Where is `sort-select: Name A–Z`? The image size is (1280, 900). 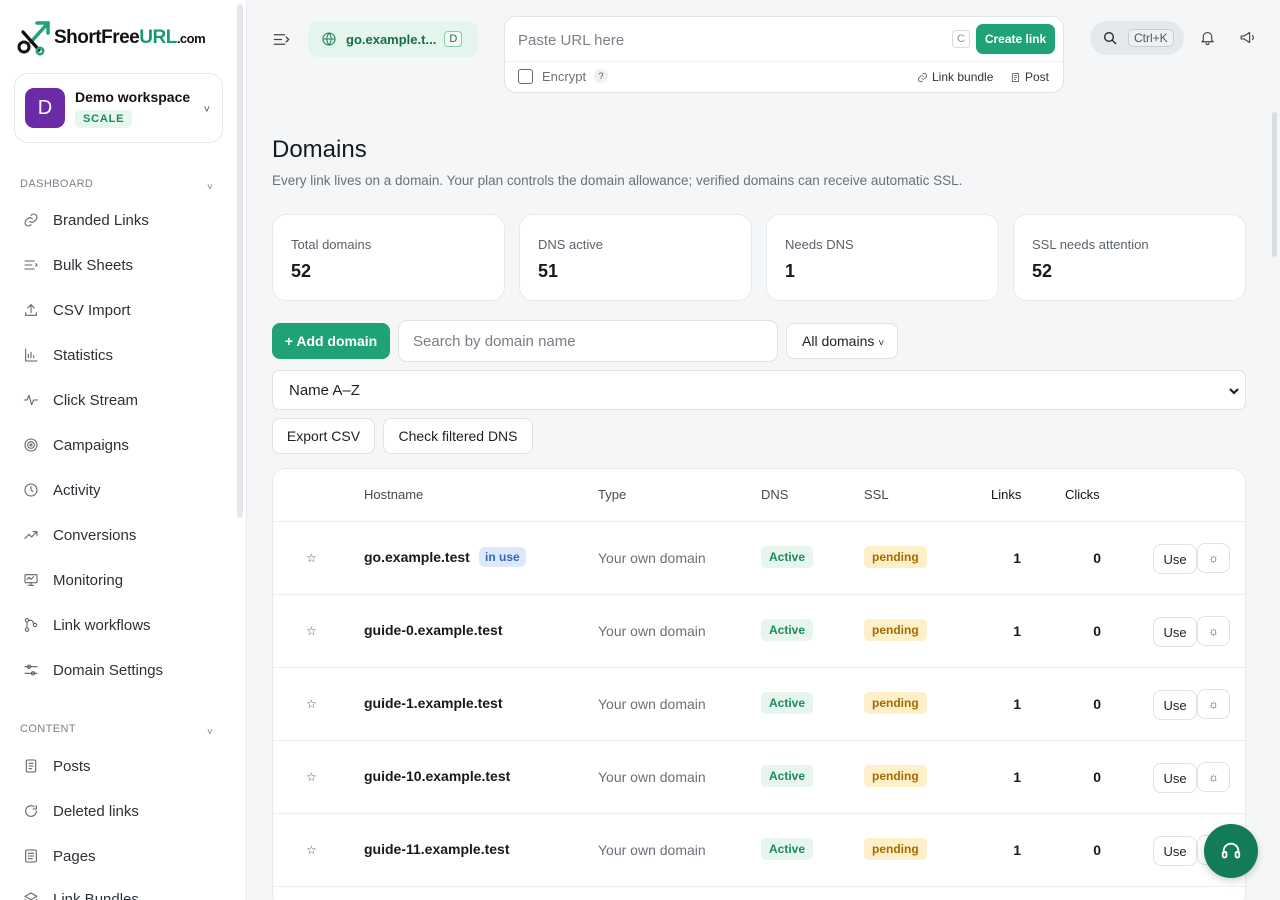 sort-select: Name A–Z is located at coordinates (759, 390).